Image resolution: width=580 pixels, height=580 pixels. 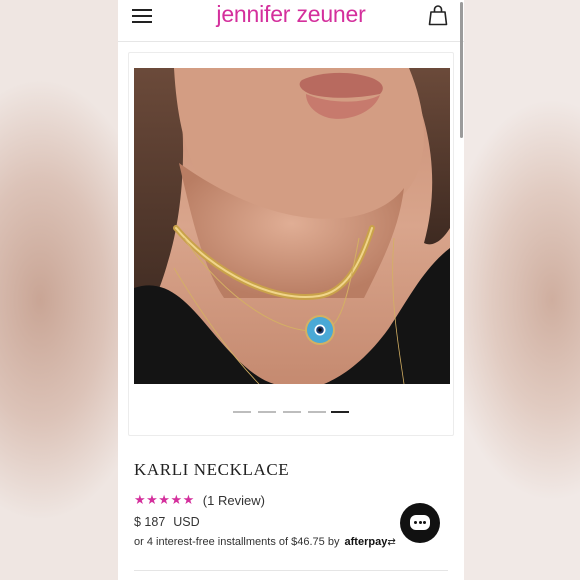 What do you see at coordinates (291, 14) in the screenshot?
I see `brand-logo: jennifer zeuner` at bounding box center [291, 14].